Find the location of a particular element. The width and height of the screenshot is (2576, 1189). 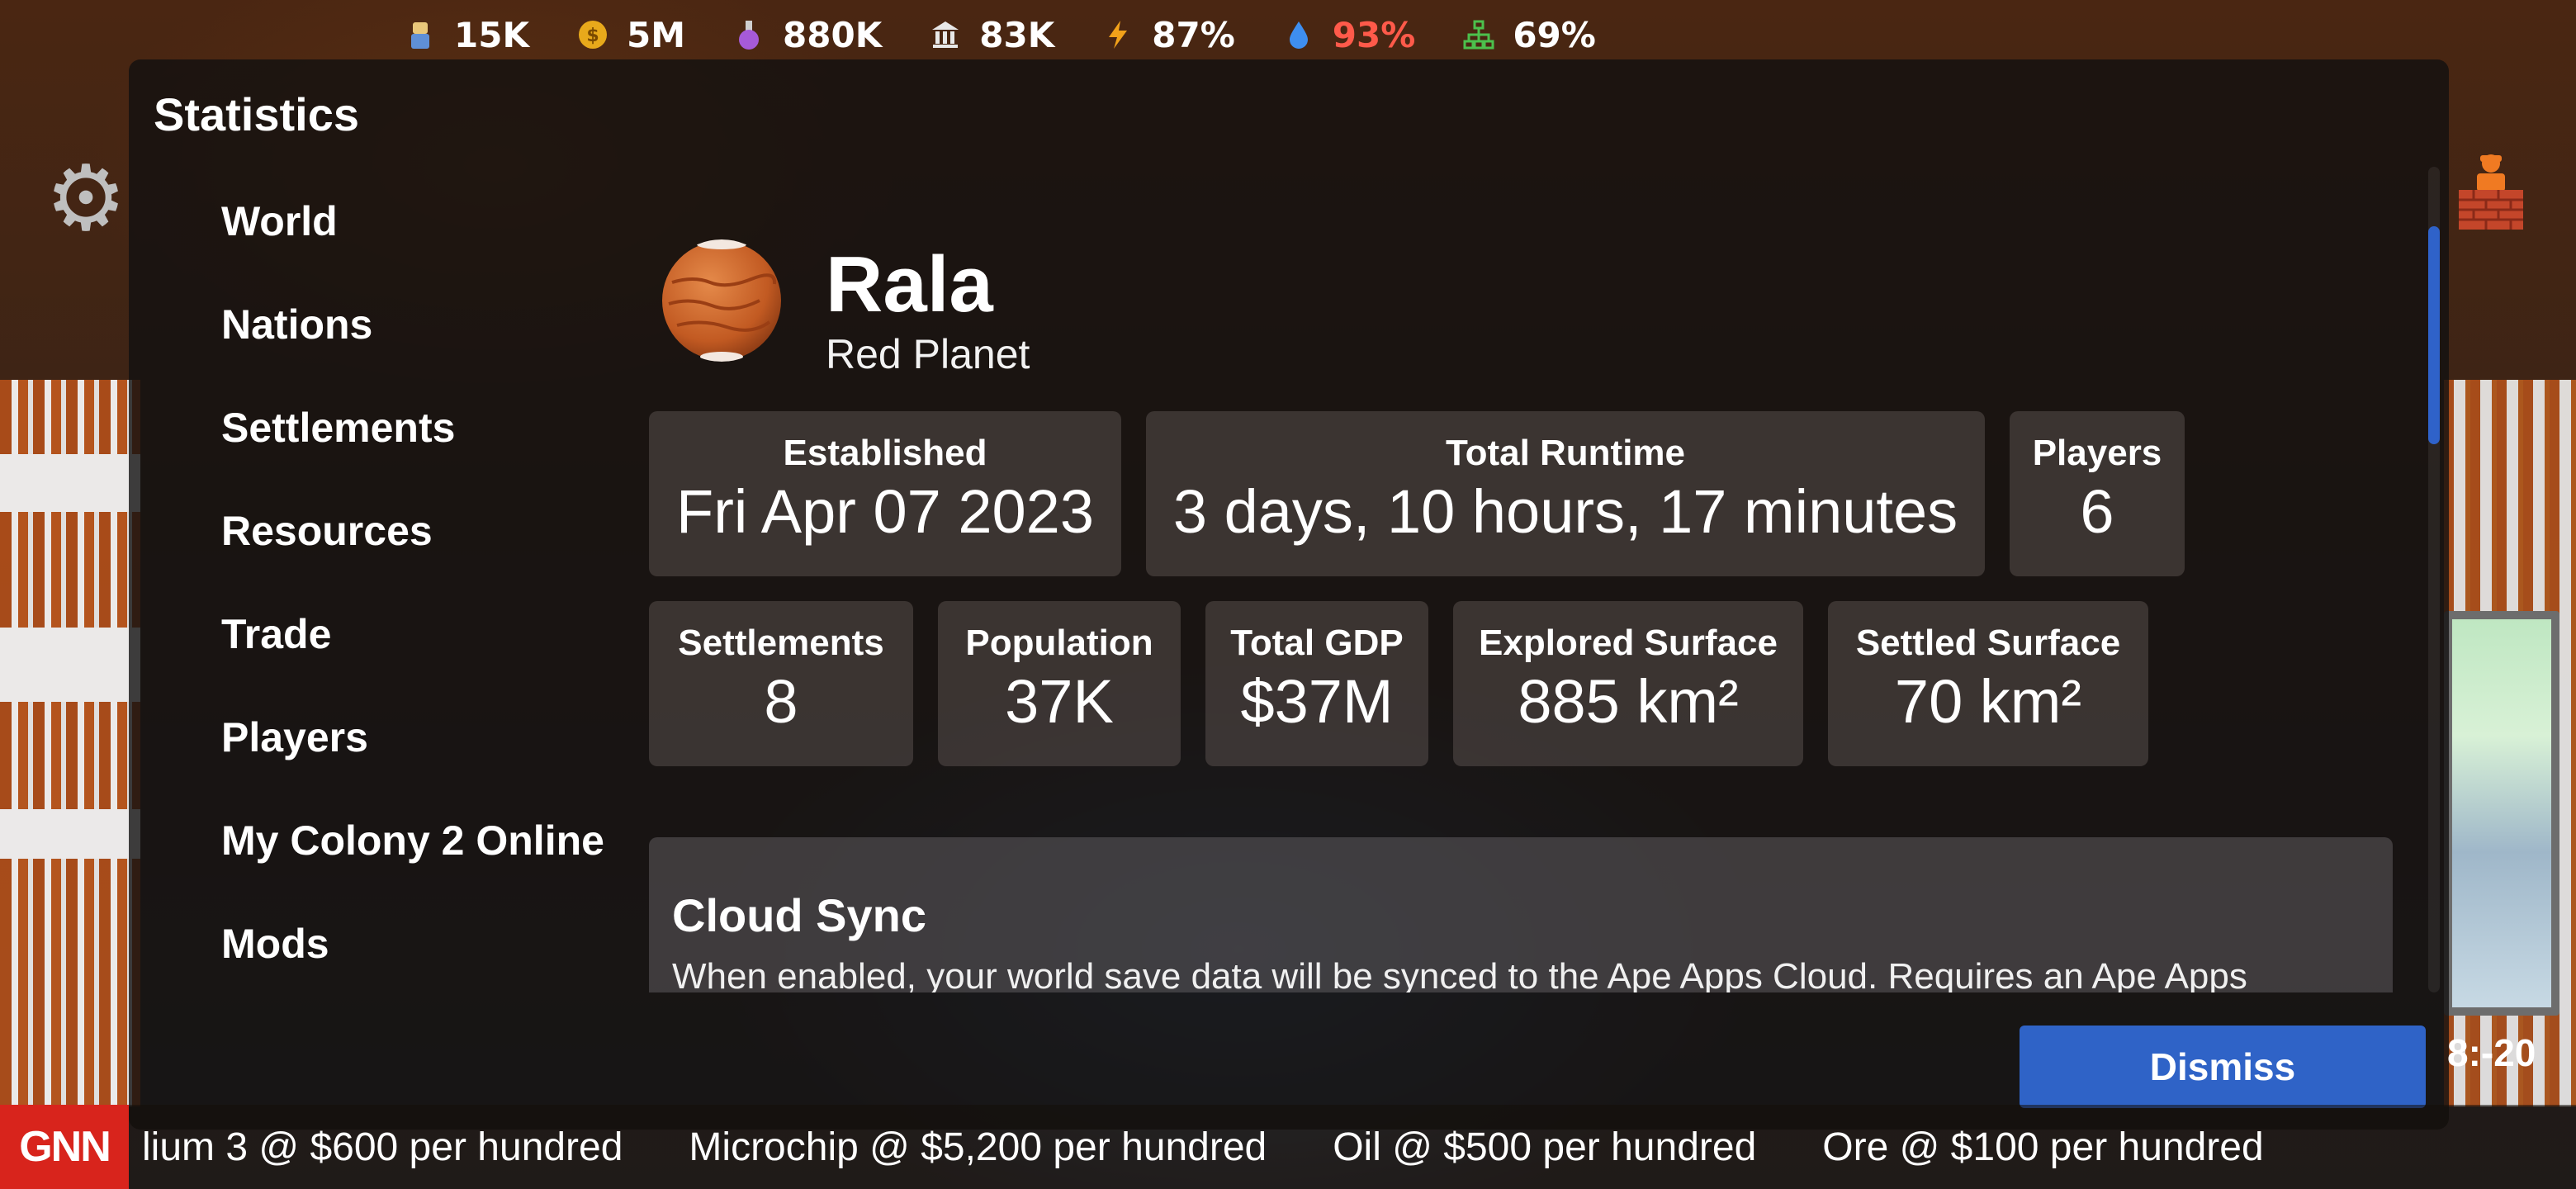

resource-value: 15K is located at coordinates (491, 34).